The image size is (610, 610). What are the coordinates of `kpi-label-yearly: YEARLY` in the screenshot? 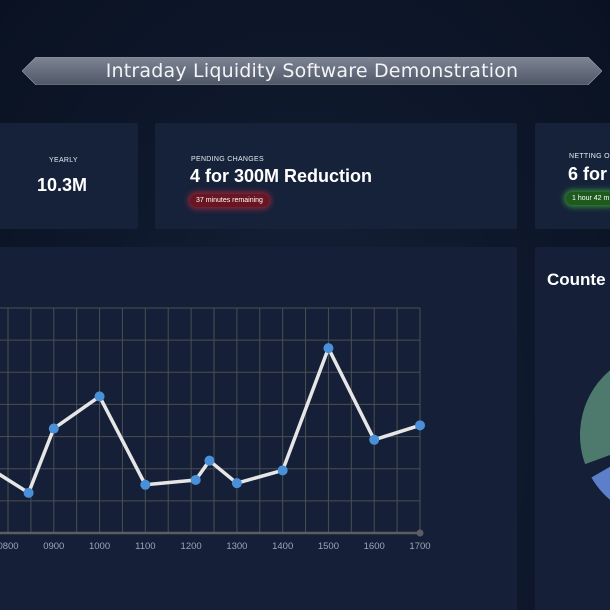 It's located at (63, 160).